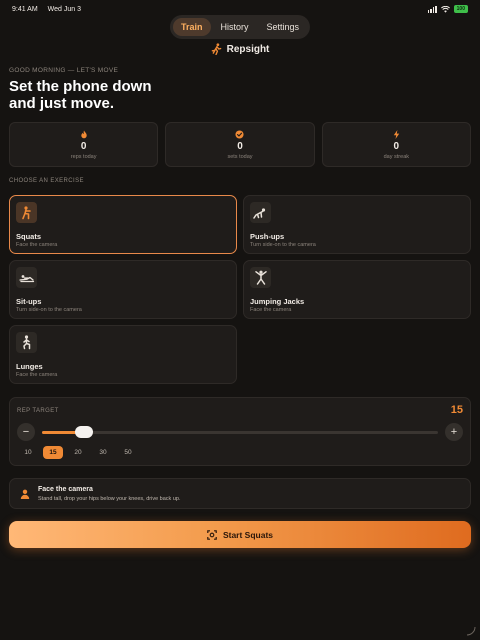  Describe the element at coordinates (53, 452) in the screenshot. I see `preset-15: 15` at that location.